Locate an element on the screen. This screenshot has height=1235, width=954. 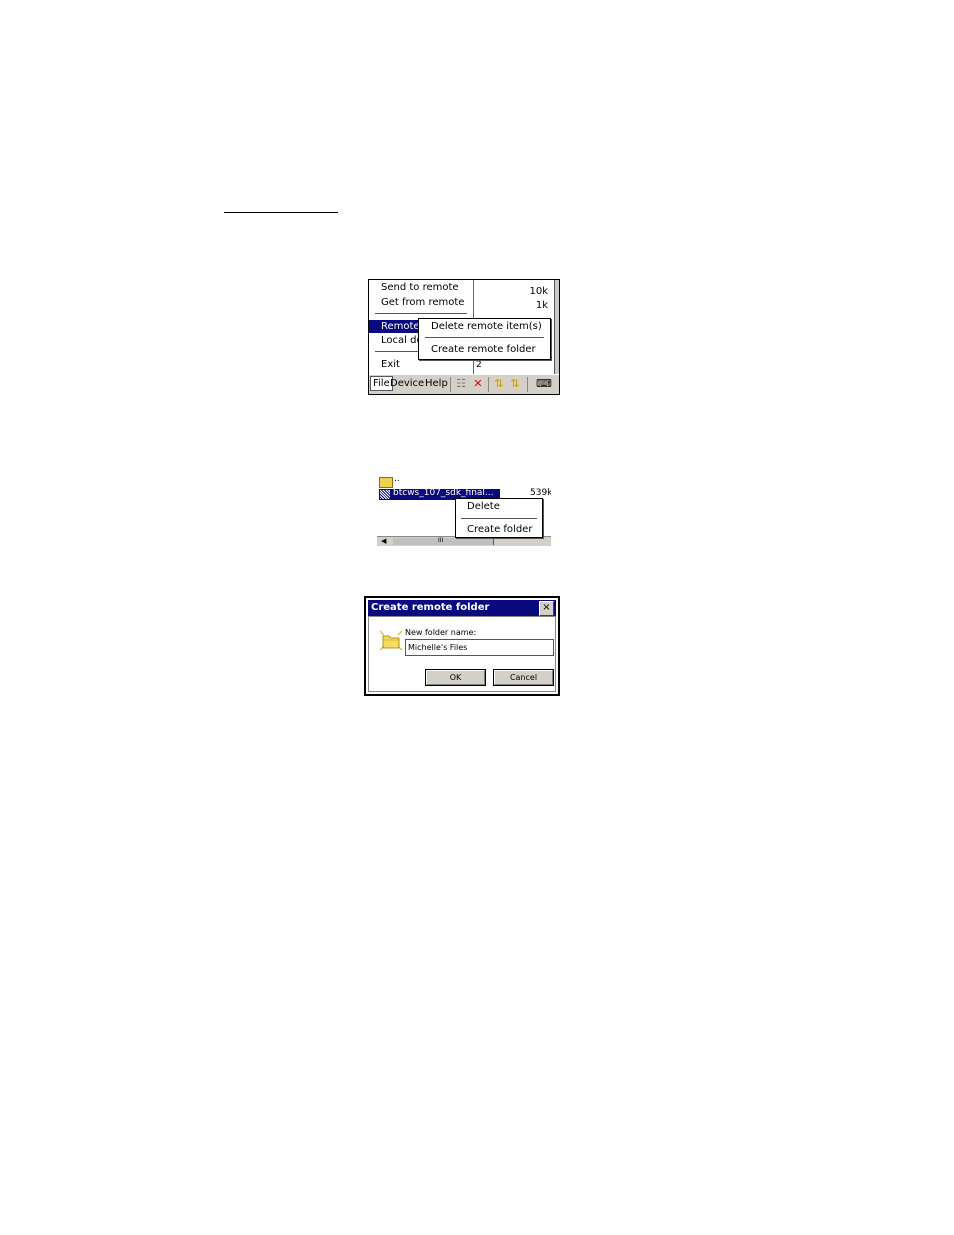
ok-button: OK is located at coordinates (455, 677).